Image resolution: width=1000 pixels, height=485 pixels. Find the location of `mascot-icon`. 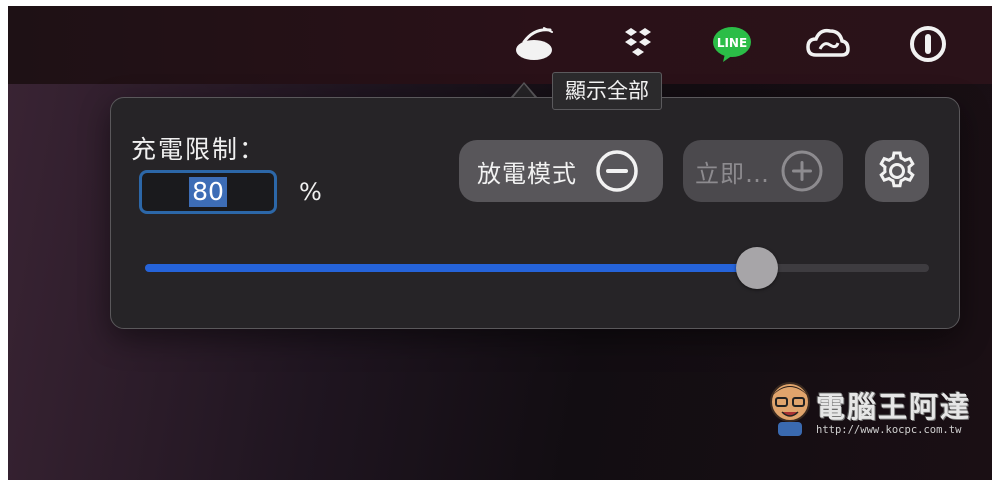

mascot-icon is located at coordinates (790, 409).